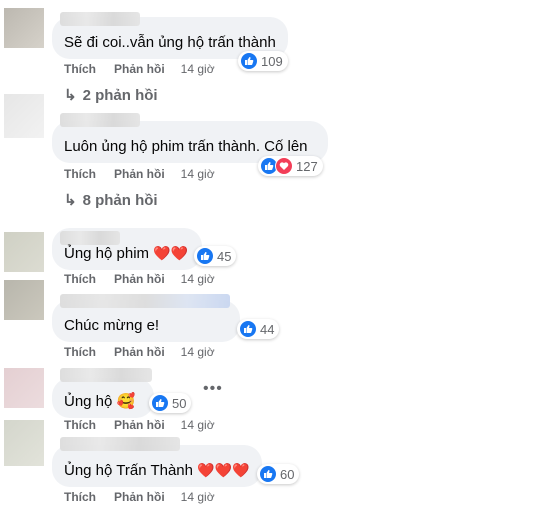 This screenshot has height=513, width=533. Describe the element at coordinates (224, 256) in the screenshot. I see `reaction-count: 45` at that location.